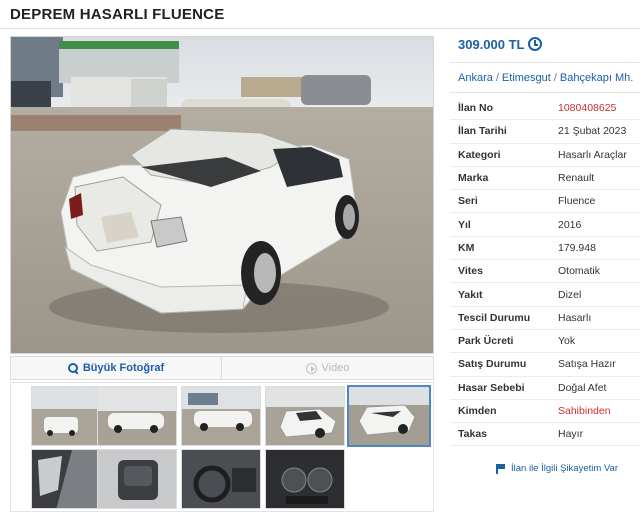 The width and height of the screenshot is (640, 516). What do you see at coordinates (526, 78) in the screenshot?
I see `location-district: Etimesgut` at bounding box center [526, 78].